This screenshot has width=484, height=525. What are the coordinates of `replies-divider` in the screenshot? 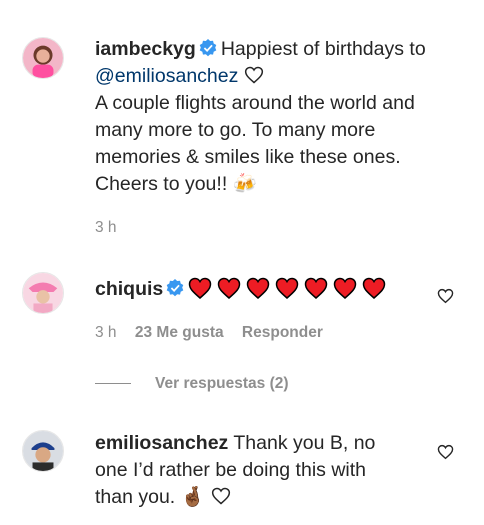 It's located at (113, 384).